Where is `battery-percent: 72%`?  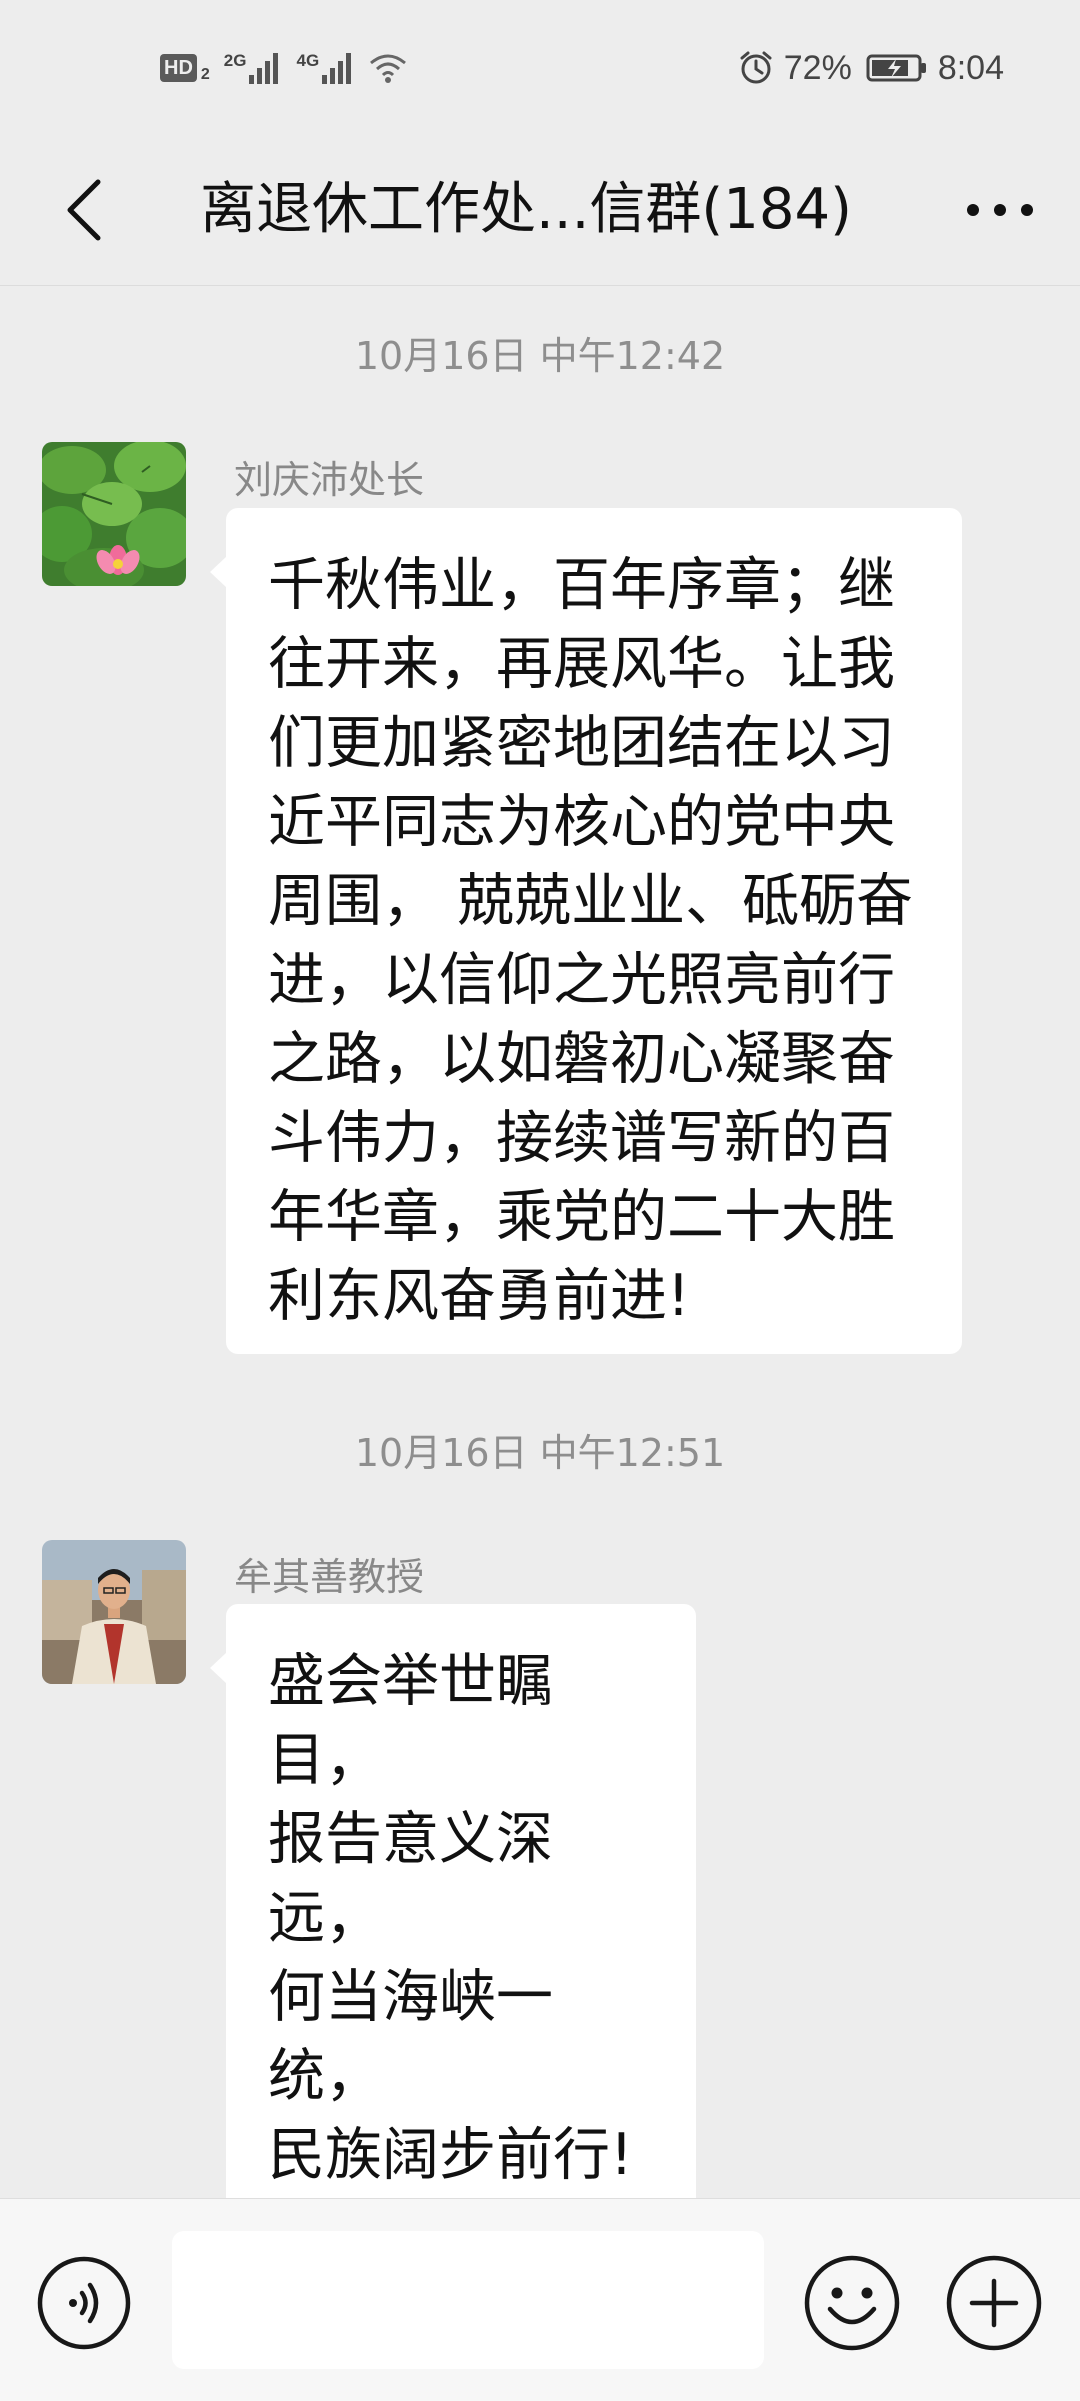 battery-percent: 72% is located at coordinates (817, 67).